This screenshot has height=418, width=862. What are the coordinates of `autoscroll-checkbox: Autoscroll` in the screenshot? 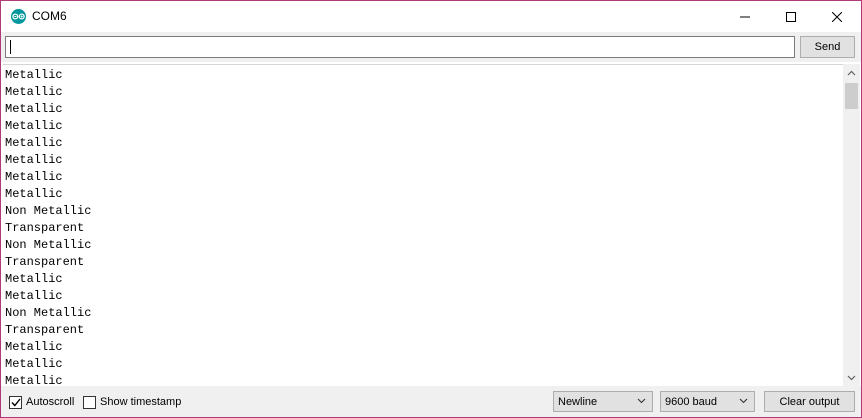 It's located at (41, 402).